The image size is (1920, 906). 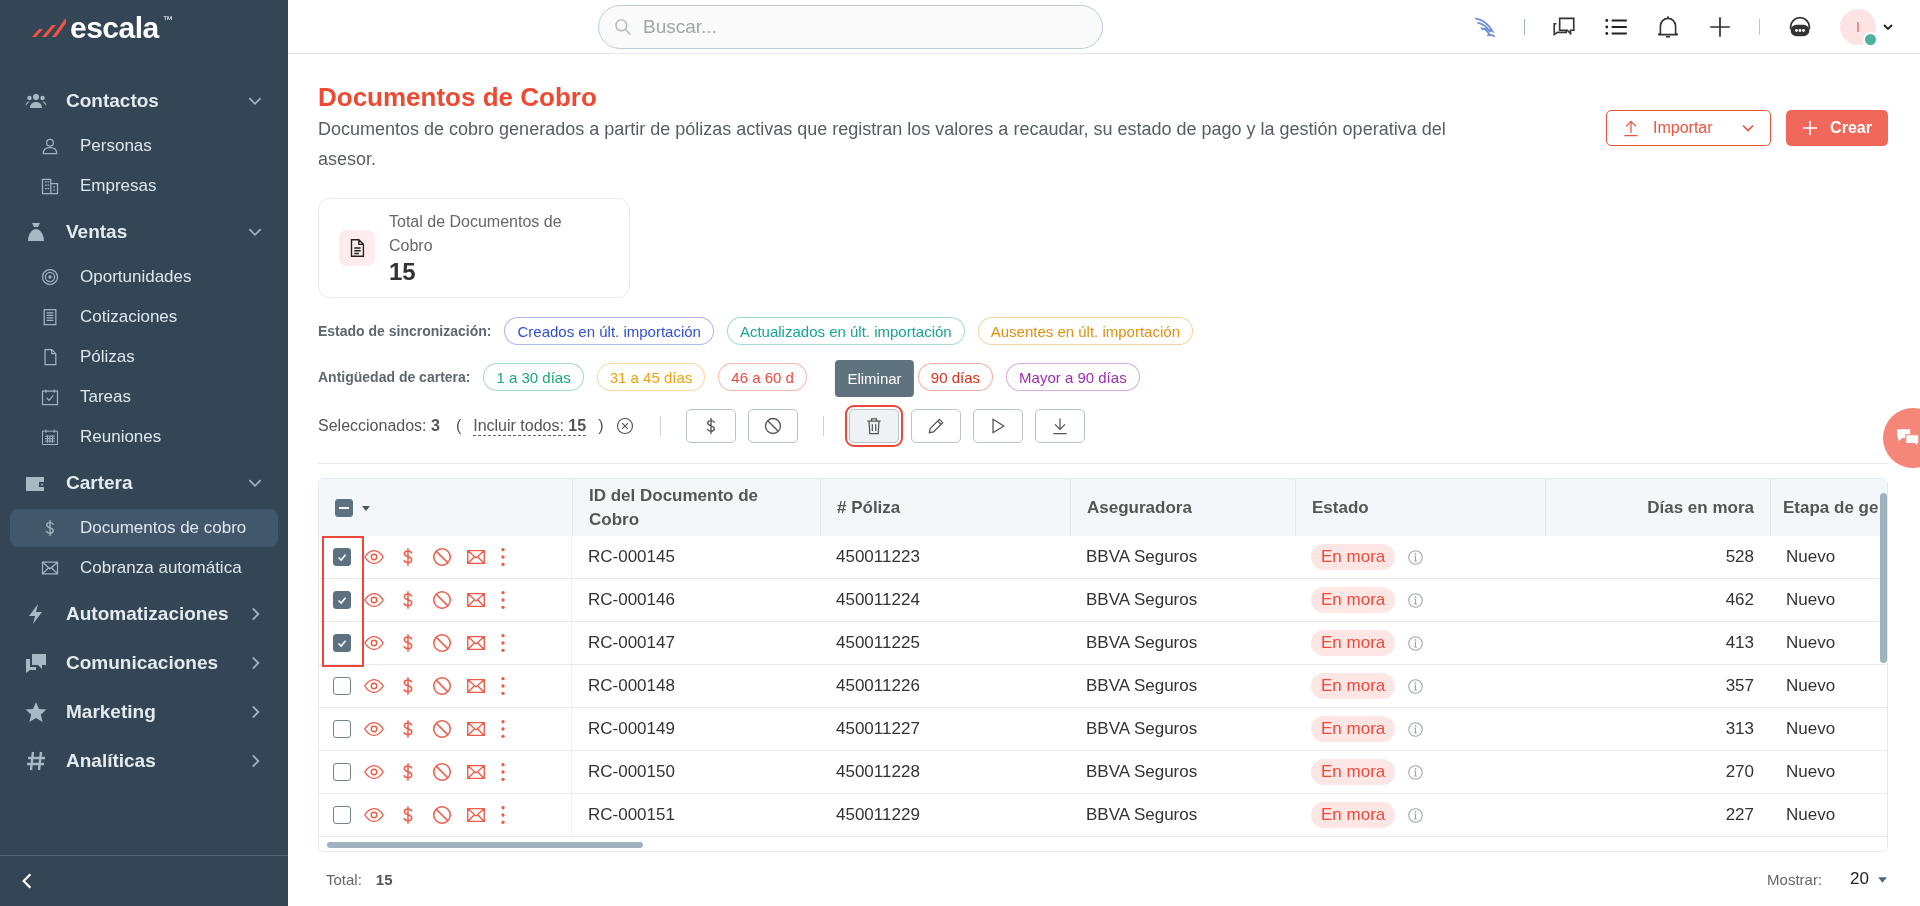 I want to click on filter-chip: Mayor a 90 días, so click(x=1073, y=377).